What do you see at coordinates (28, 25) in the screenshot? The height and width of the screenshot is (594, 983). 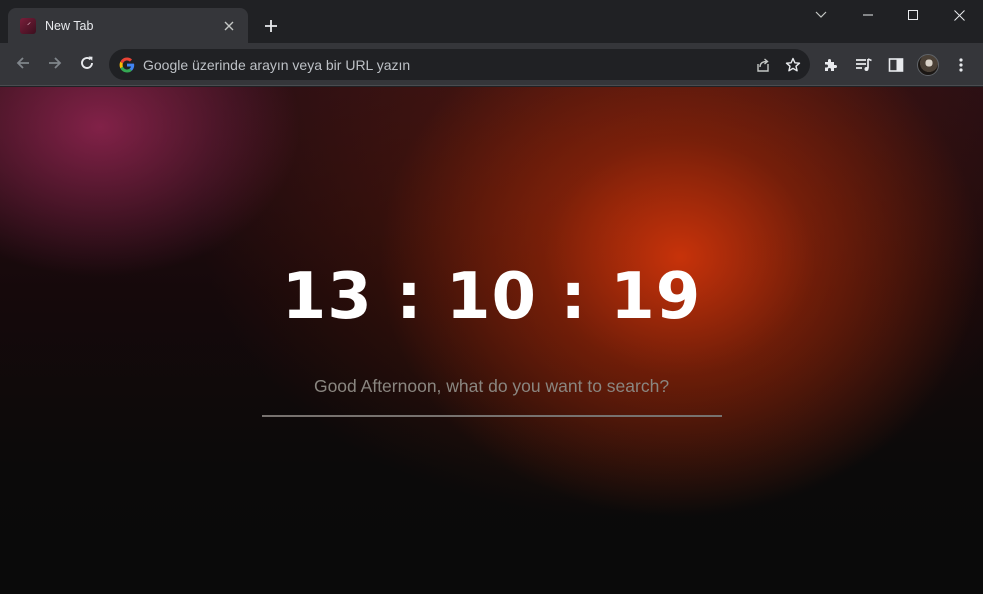 I see `tab-favicon-icon: ᐟ` at bounding box center [28, 25].